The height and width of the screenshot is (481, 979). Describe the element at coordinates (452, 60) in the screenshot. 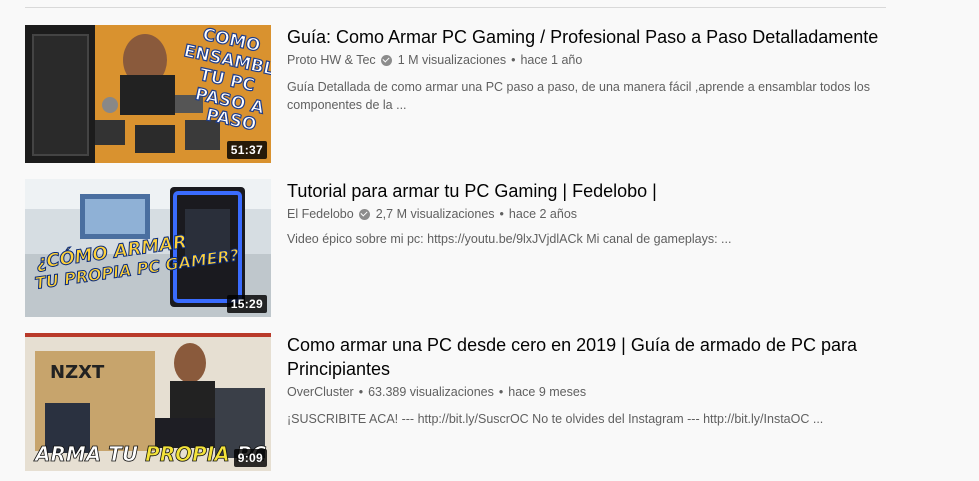

I see `view-count: 1 M visualizaciones` at that location.